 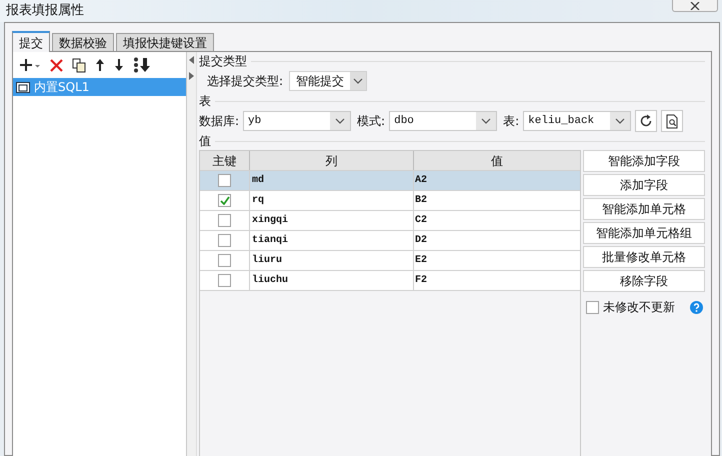 I want to click on column-header: 值, so click(x=497, y=161).